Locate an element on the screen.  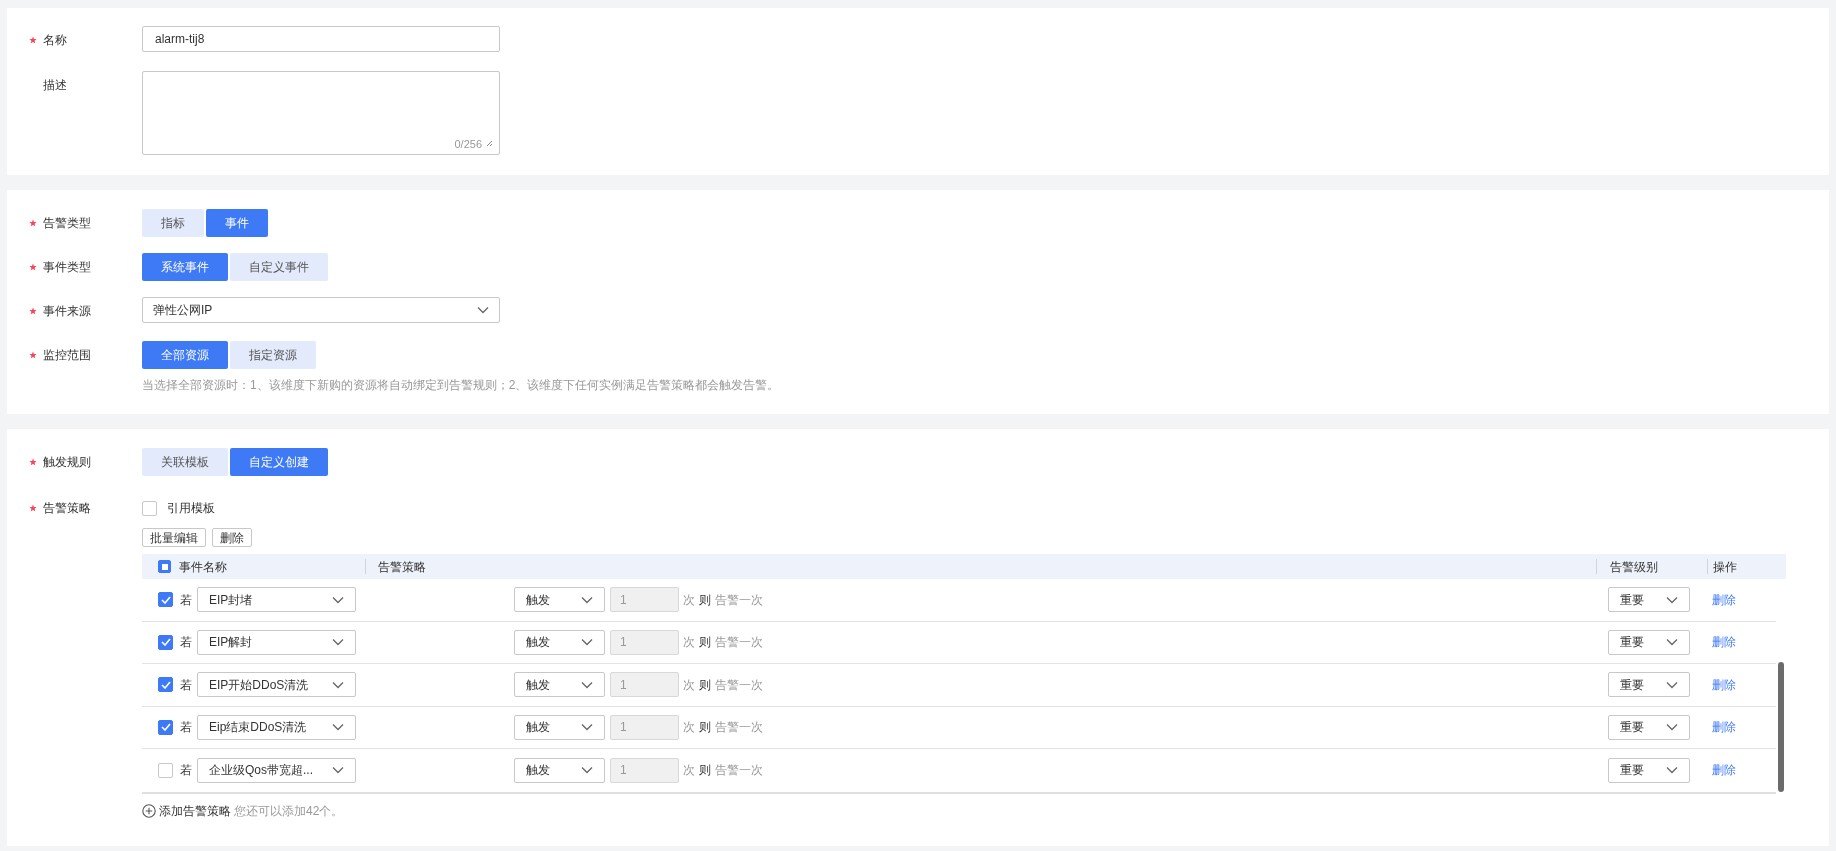
segment-tab: 指标 is located at coordinates (173, 223).